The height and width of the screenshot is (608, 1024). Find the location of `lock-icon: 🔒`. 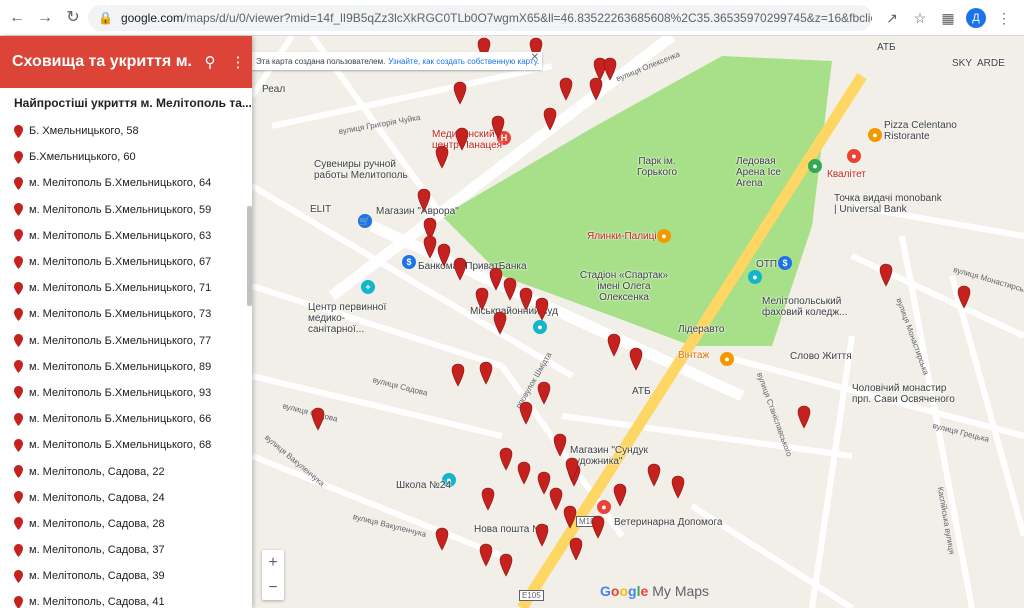

lock-icon: 🔒 is located at coordinates (105, 17).